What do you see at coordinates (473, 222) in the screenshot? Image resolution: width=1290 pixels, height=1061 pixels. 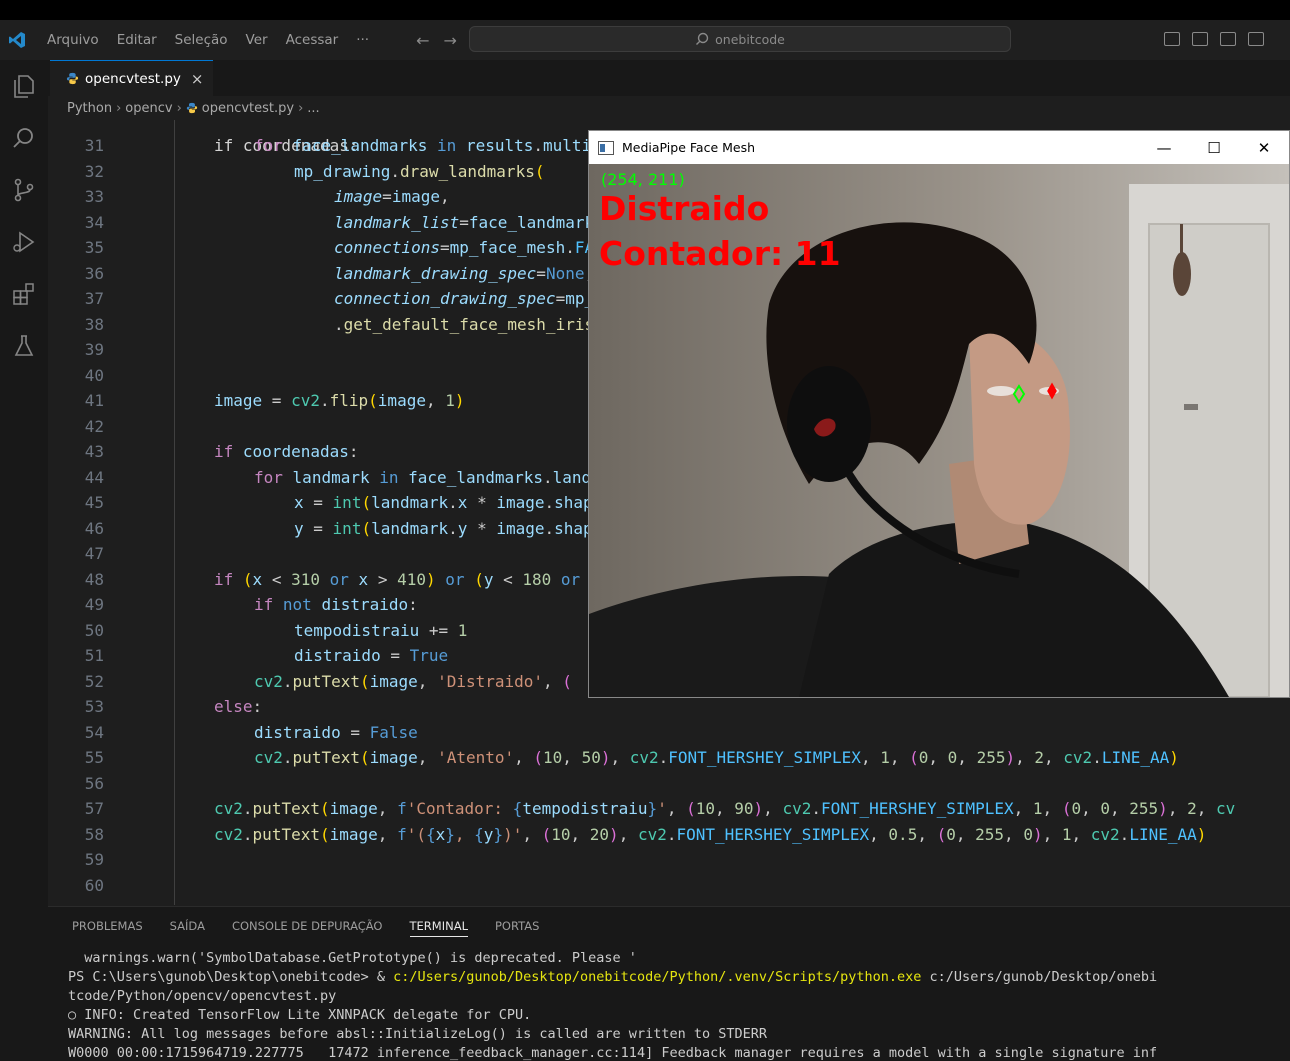 I see `code-text: landmark_list=face_landmarks,` at bounding box center [473, 222].